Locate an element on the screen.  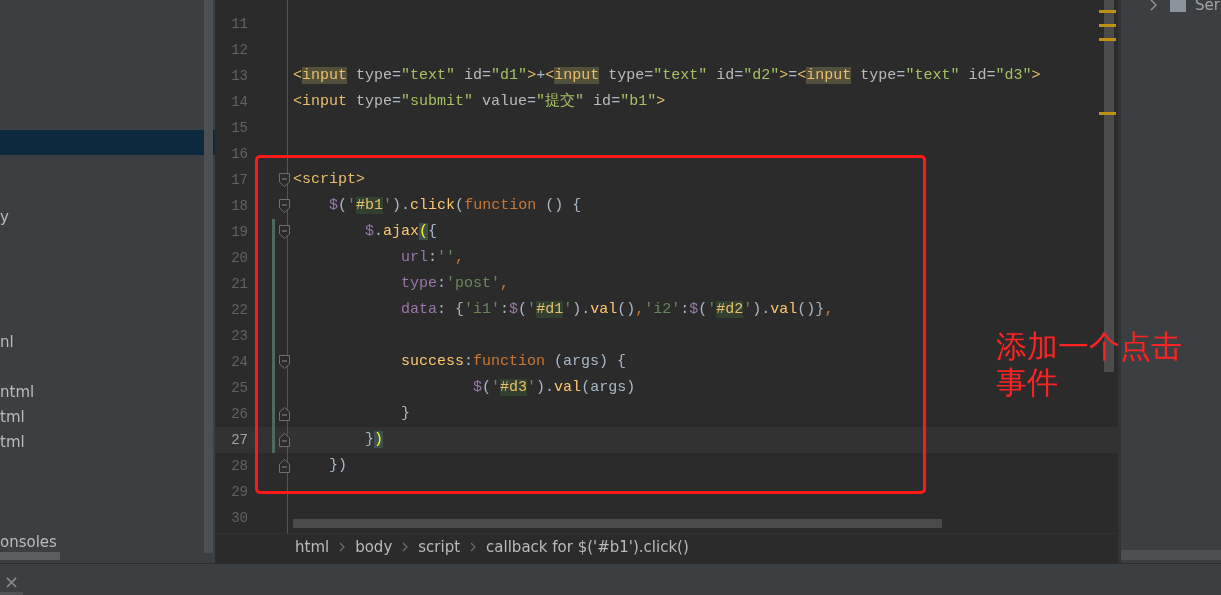
line-number: 13 is located at coordinates (239, 76).